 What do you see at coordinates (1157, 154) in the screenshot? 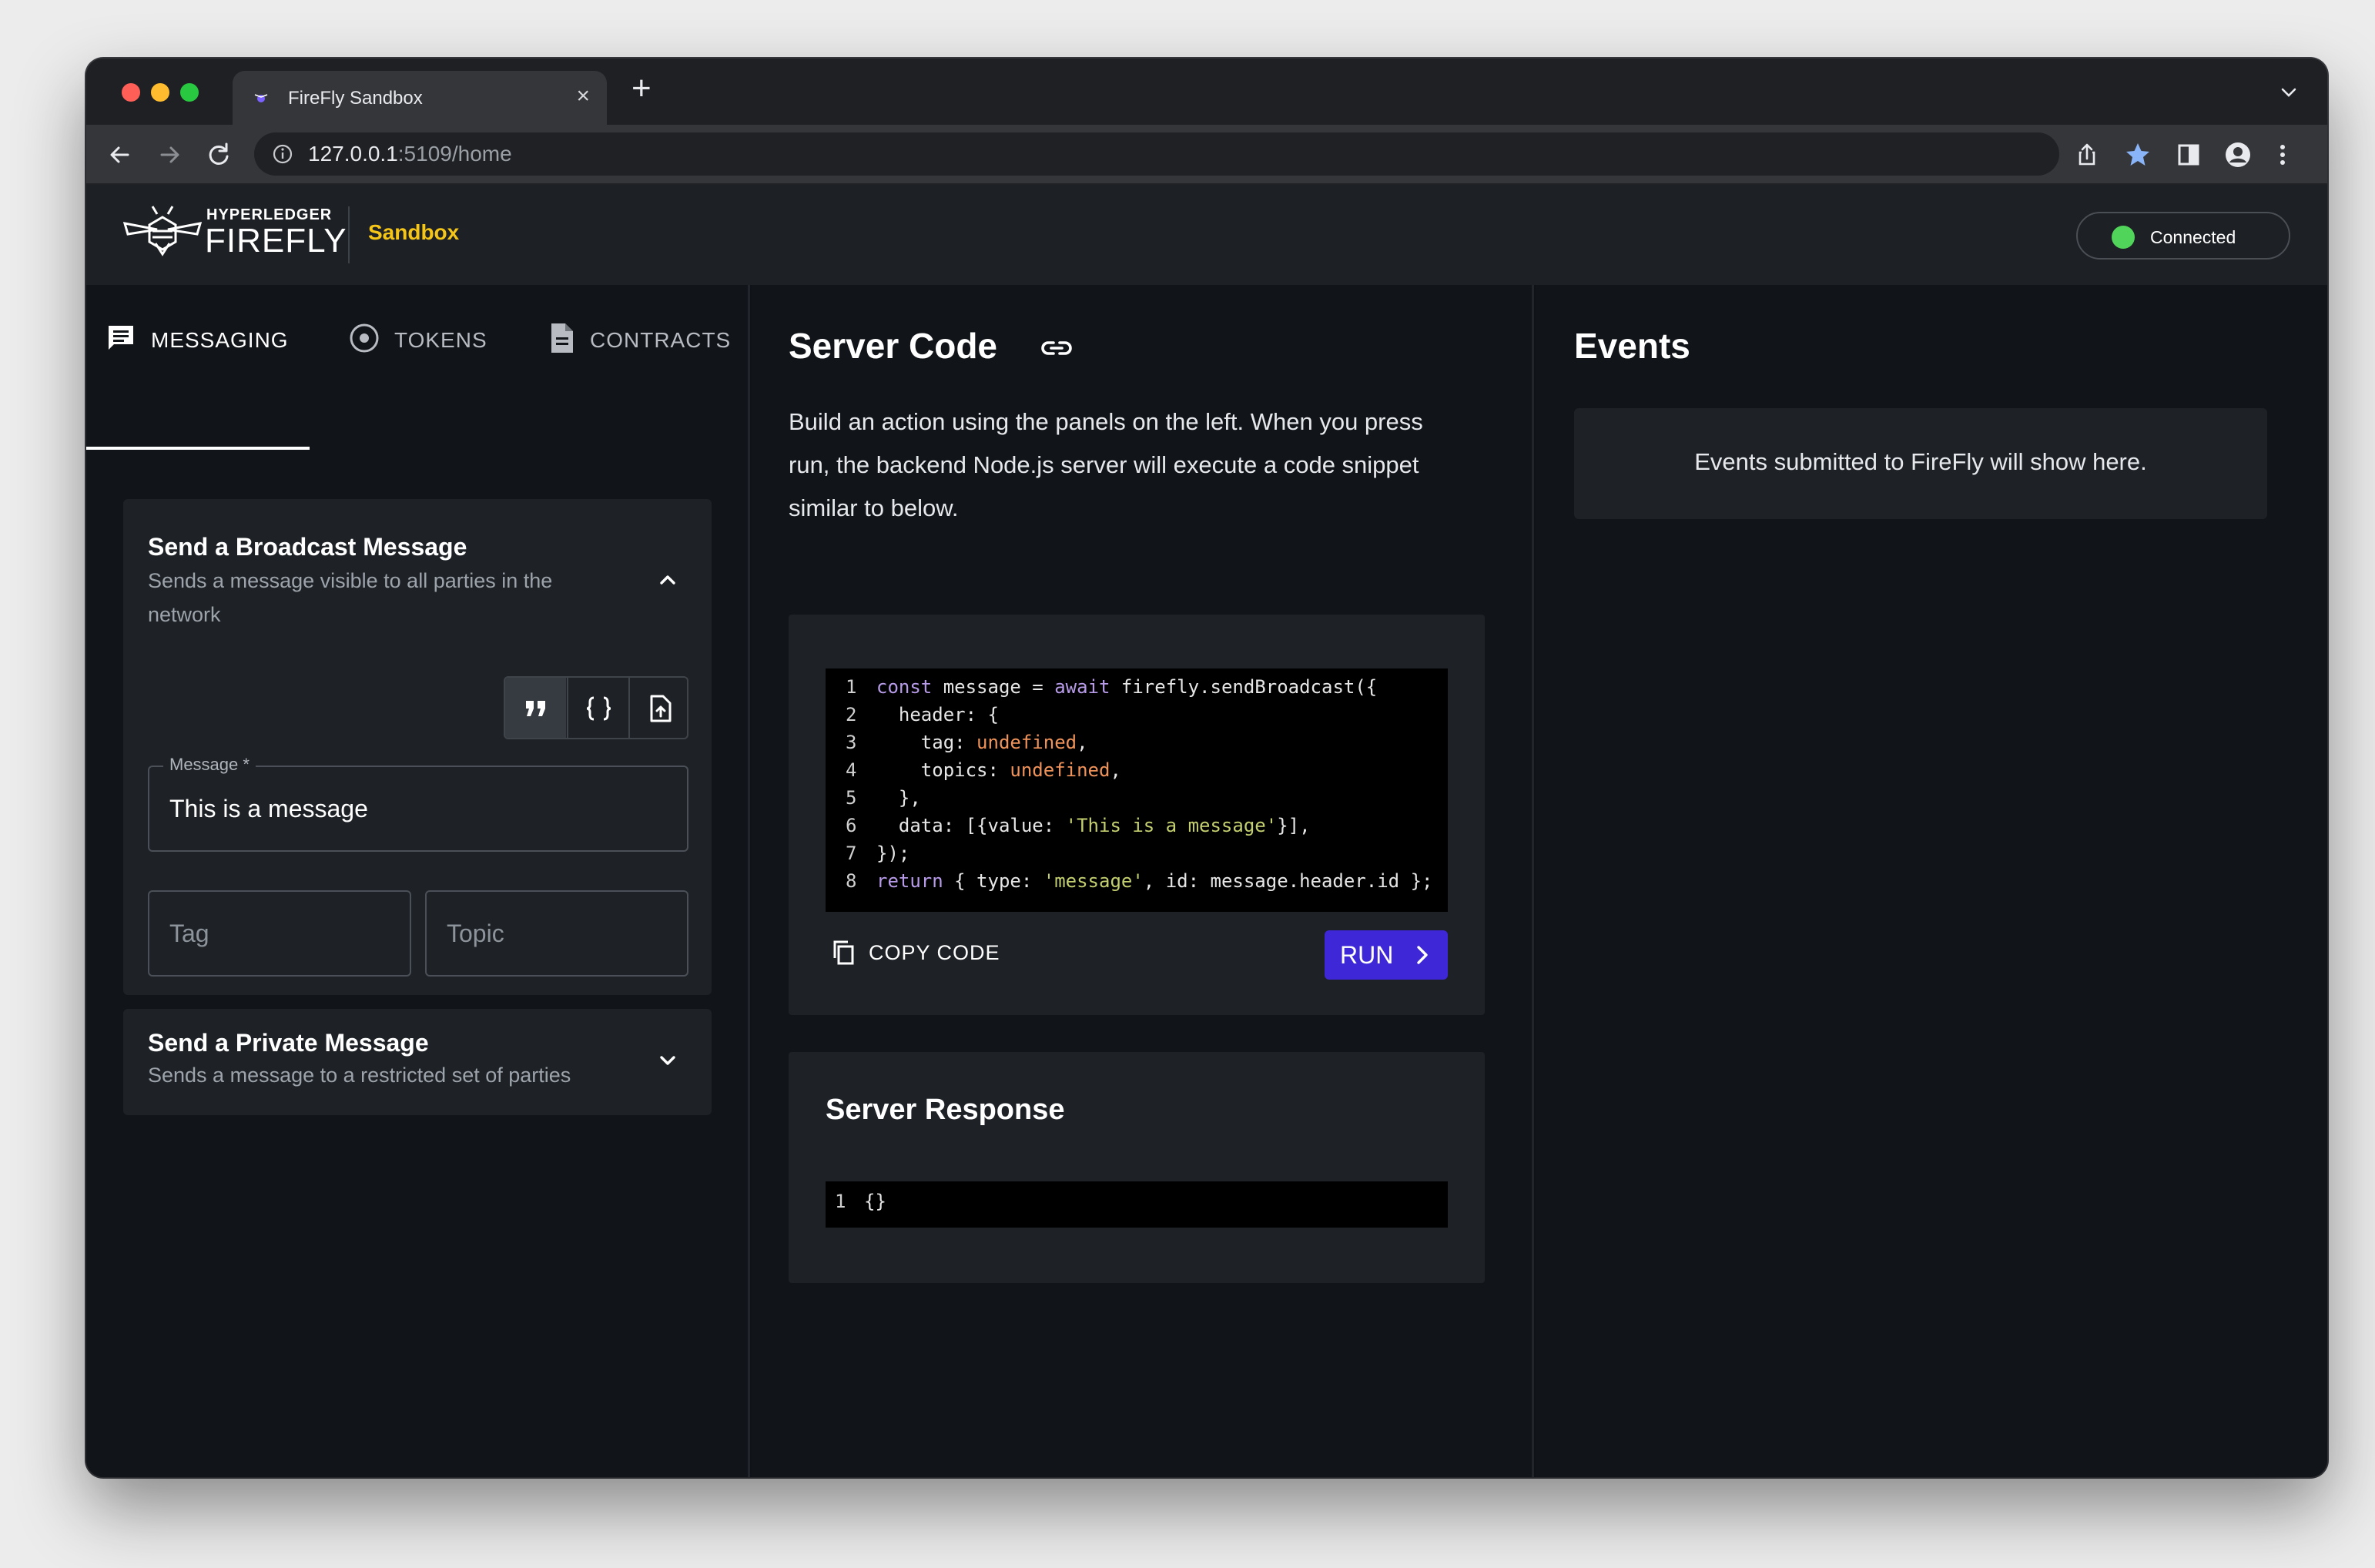
I see `address-bar: 127.0.0.1:5109/home` at bounding box center [1157, 154].